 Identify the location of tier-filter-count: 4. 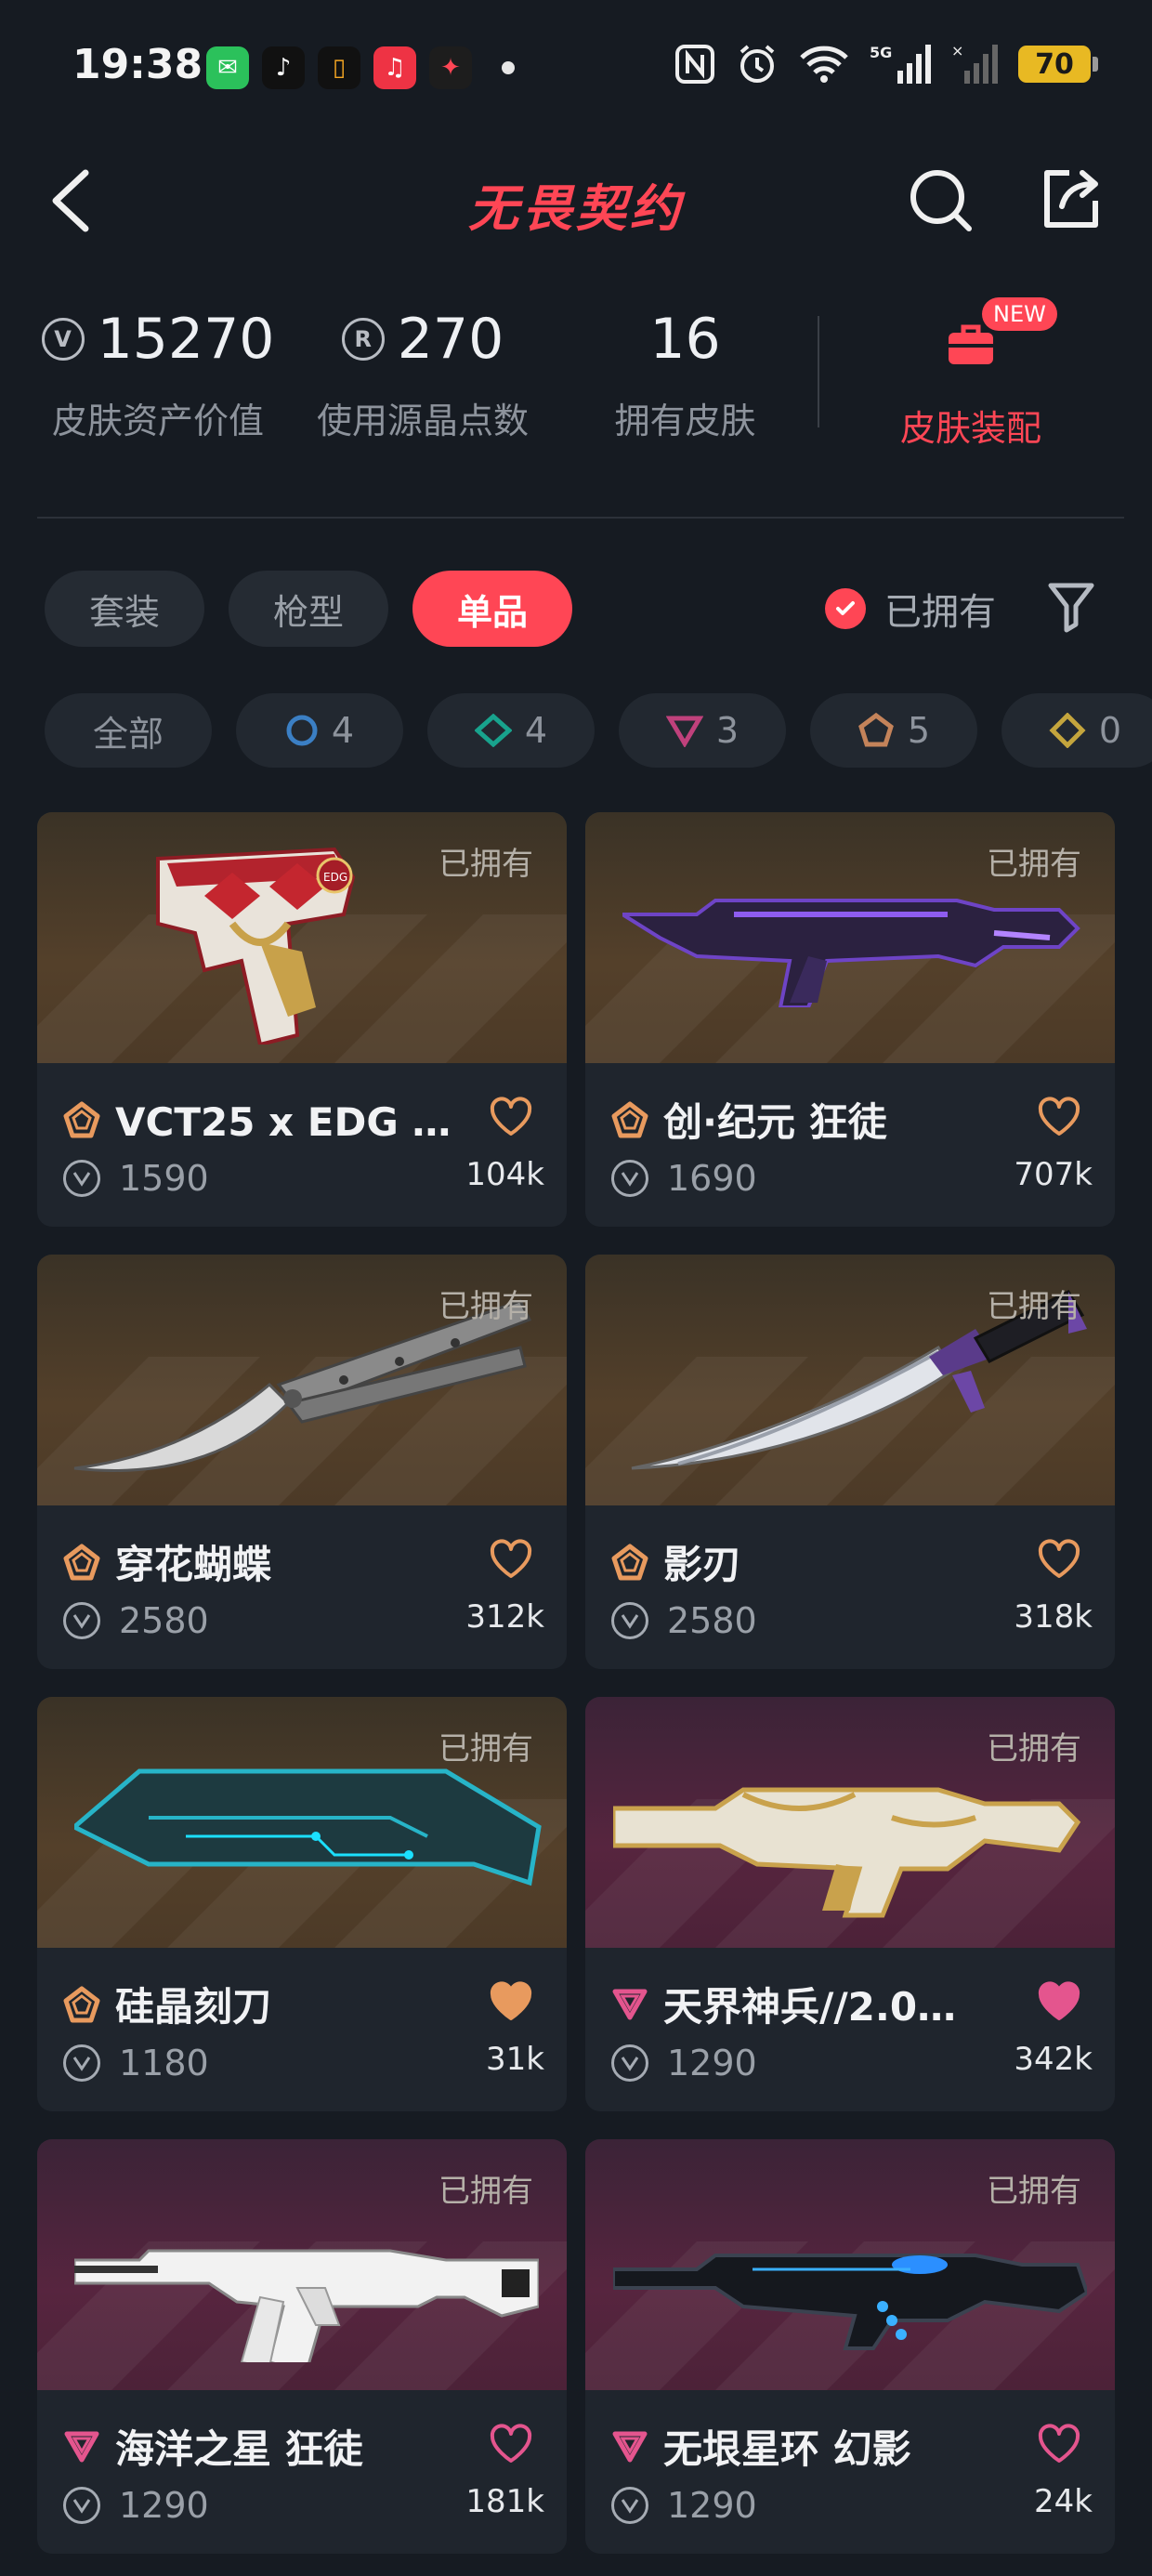
(536, 730).